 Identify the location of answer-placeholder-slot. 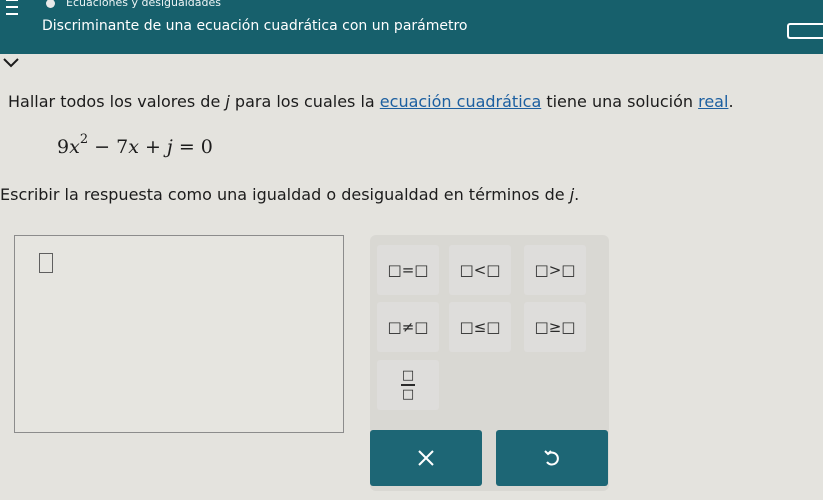
(46, 263).